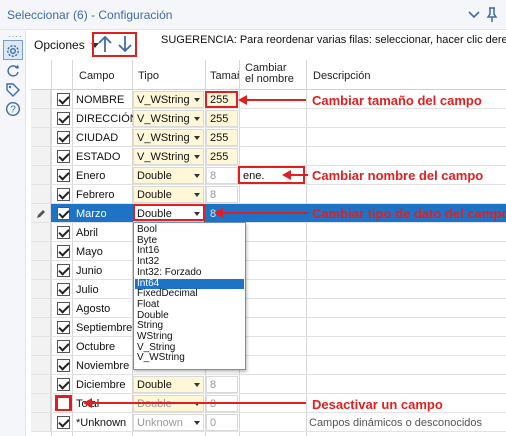 The height and width of the screenshot is (436, 506). Describe the element at coordinates (395, 423) in the screenshot. I see `description-field: Campos dinámicos o desconocidos` at that location.